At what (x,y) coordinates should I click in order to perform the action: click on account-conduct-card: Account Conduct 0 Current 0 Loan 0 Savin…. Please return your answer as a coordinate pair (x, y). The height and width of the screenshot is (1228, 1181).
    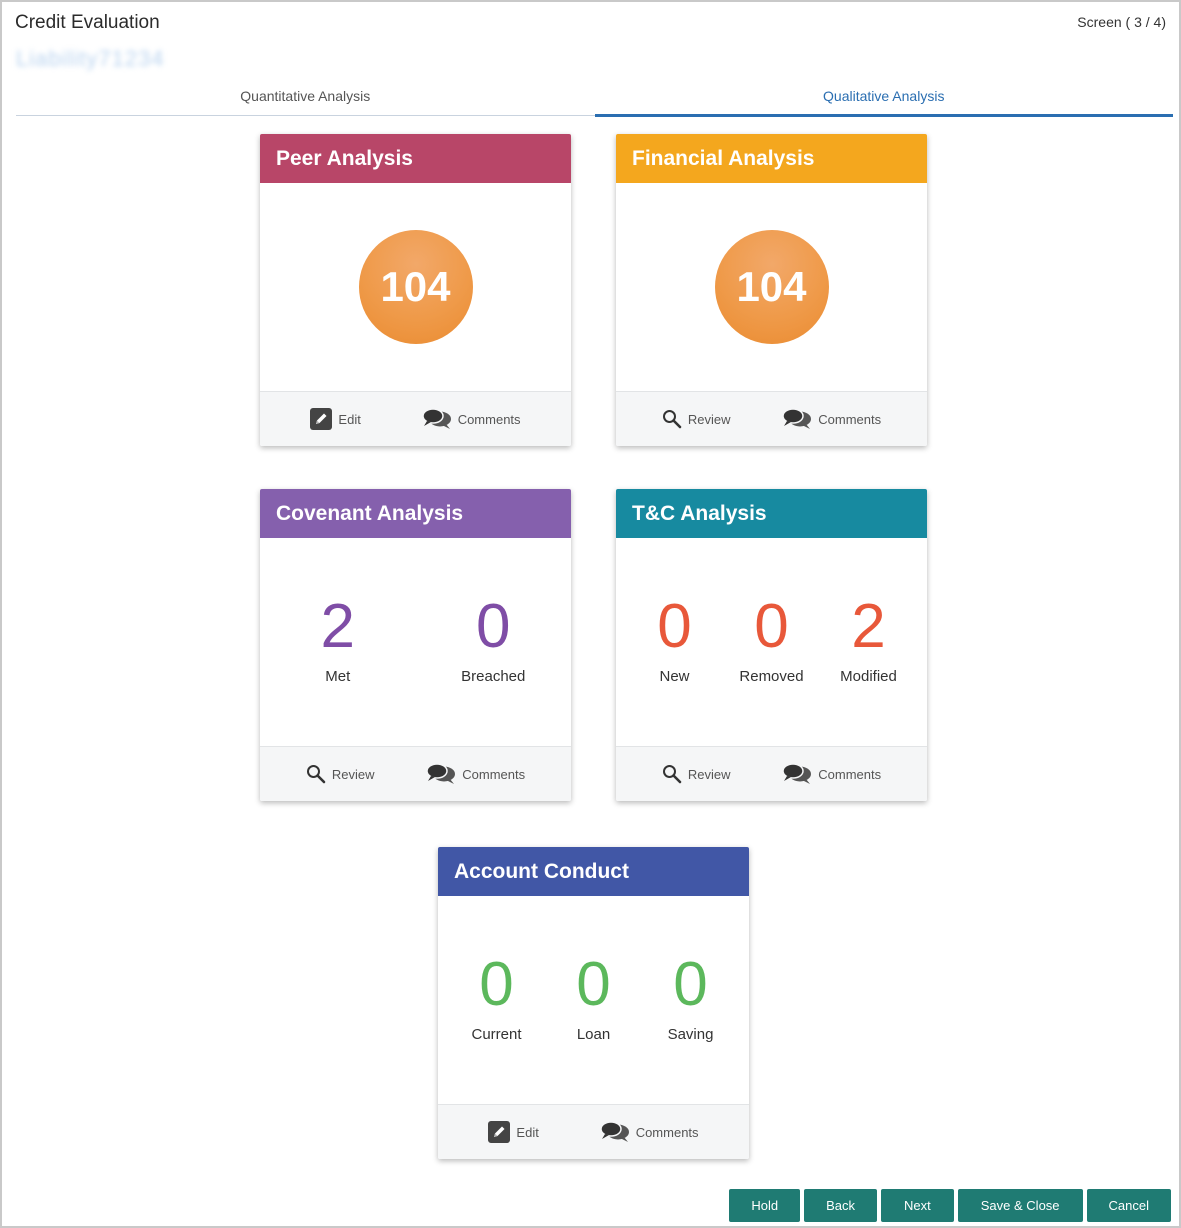
    Looking at the image, I should click on (593, 1003).